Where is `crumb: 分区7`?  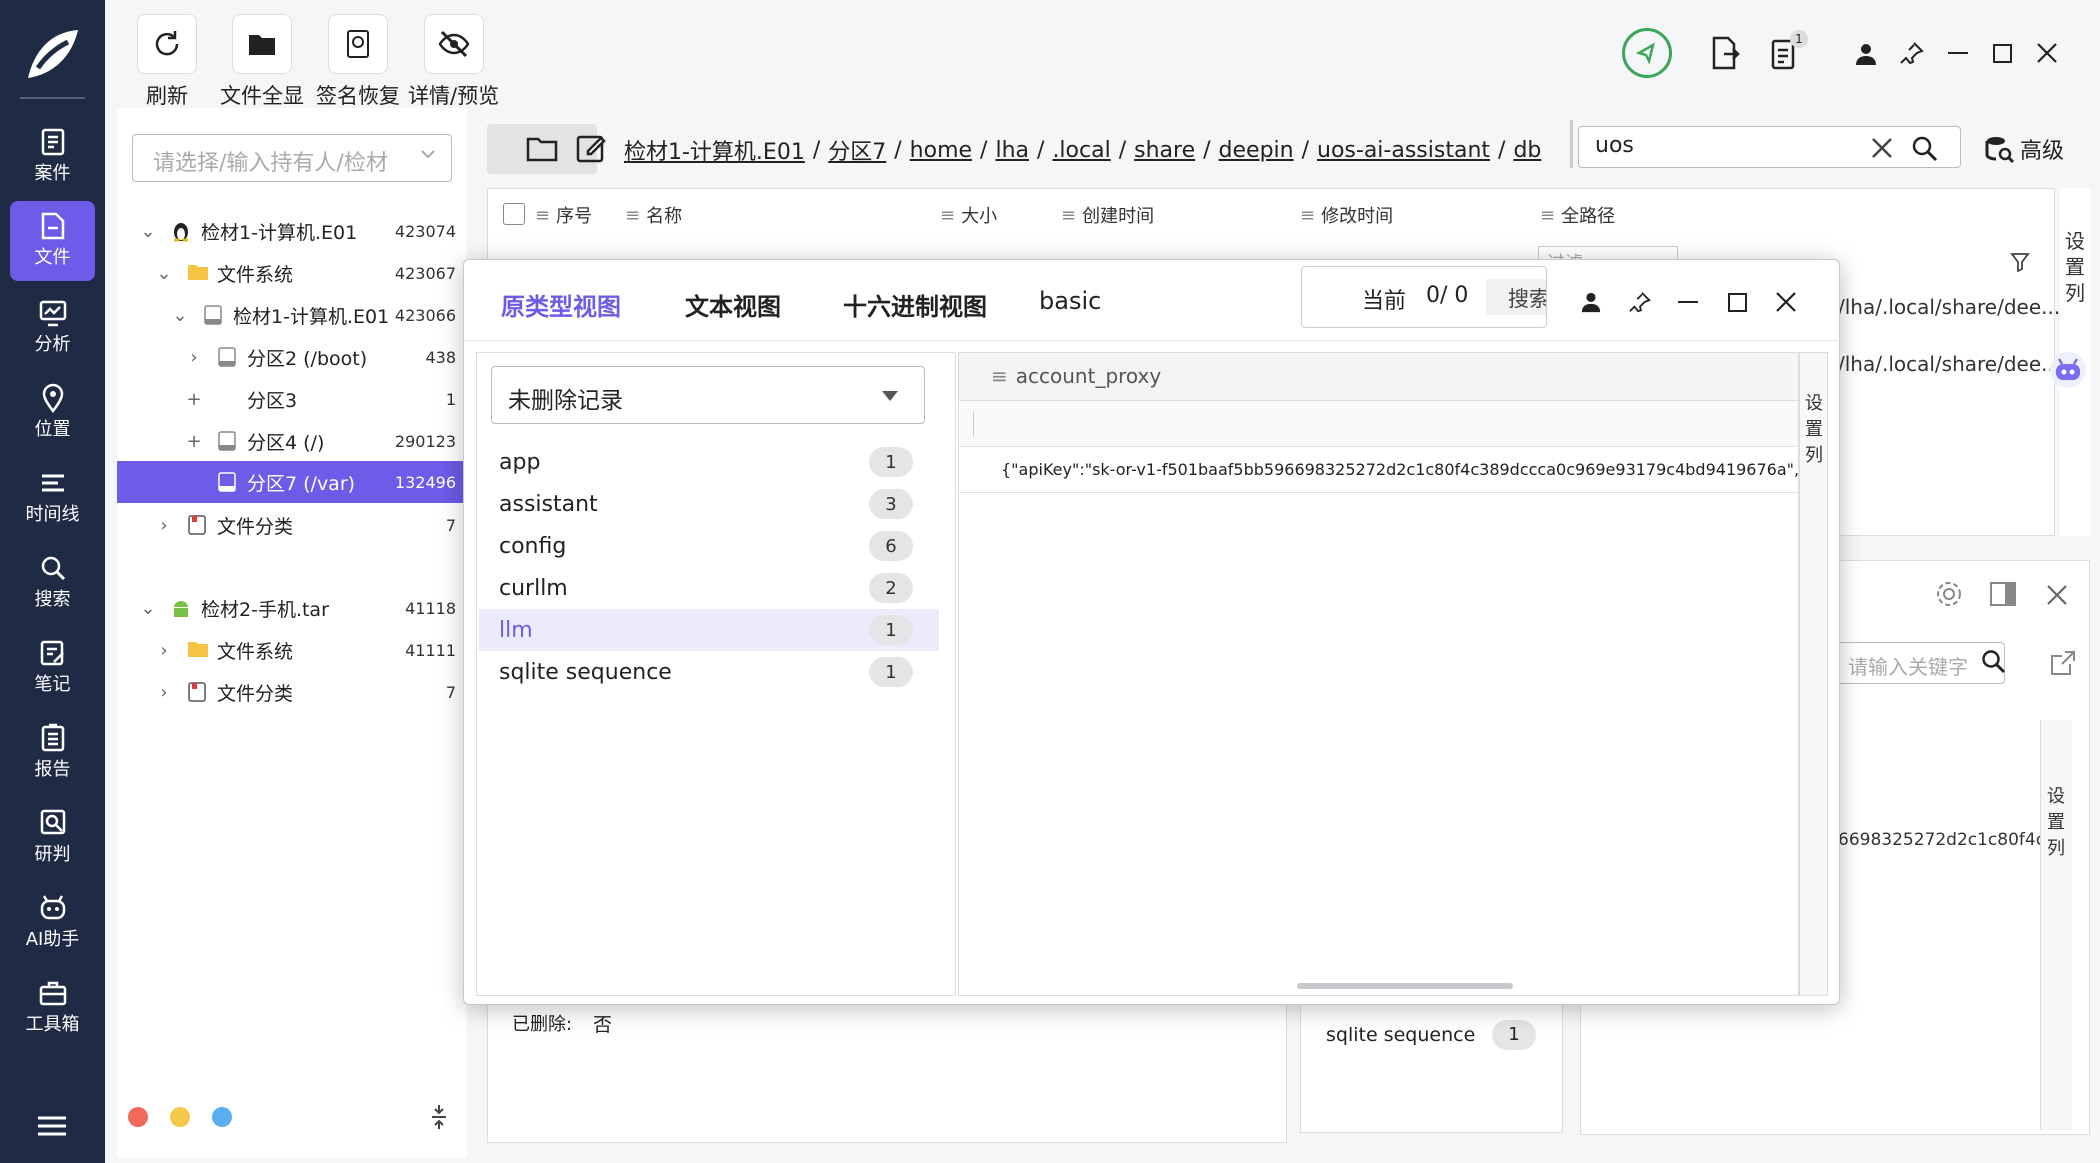
crumb: 分区7 is located at coordinates (857, 150).